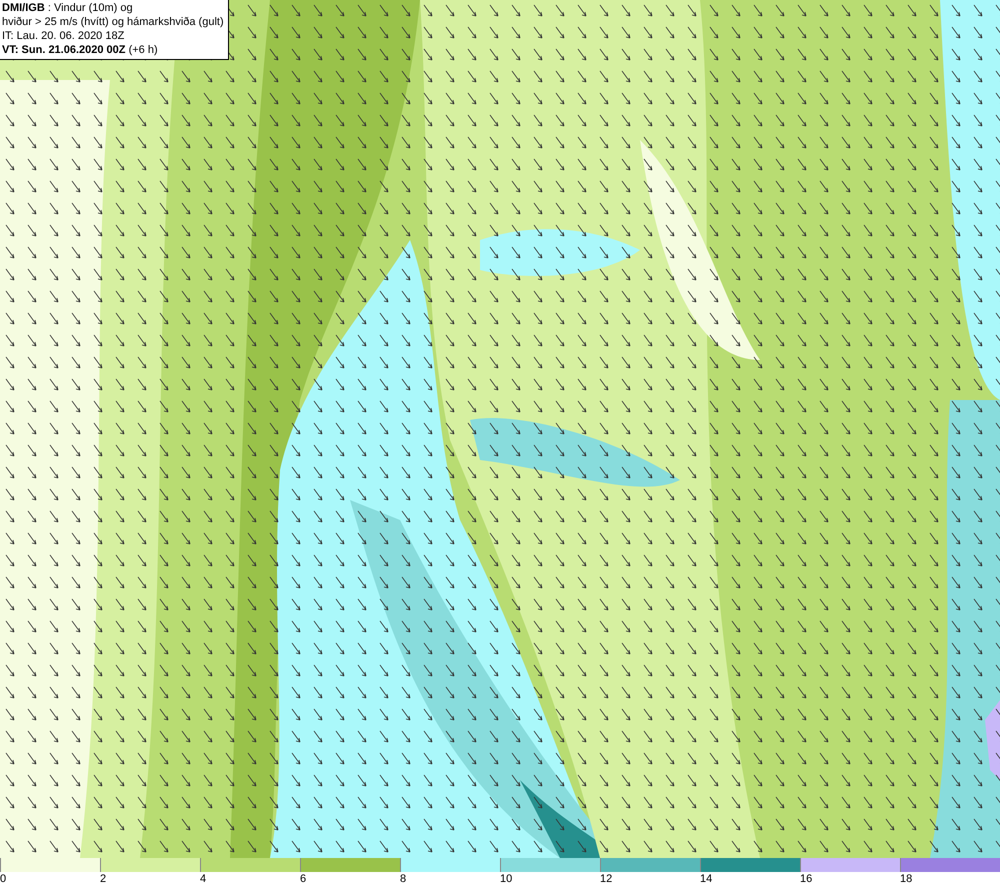  What do you see at coordinates (906, 879) in the screenshot?
I see `legend-tick-label: 18` at bounding box center [906, 879].